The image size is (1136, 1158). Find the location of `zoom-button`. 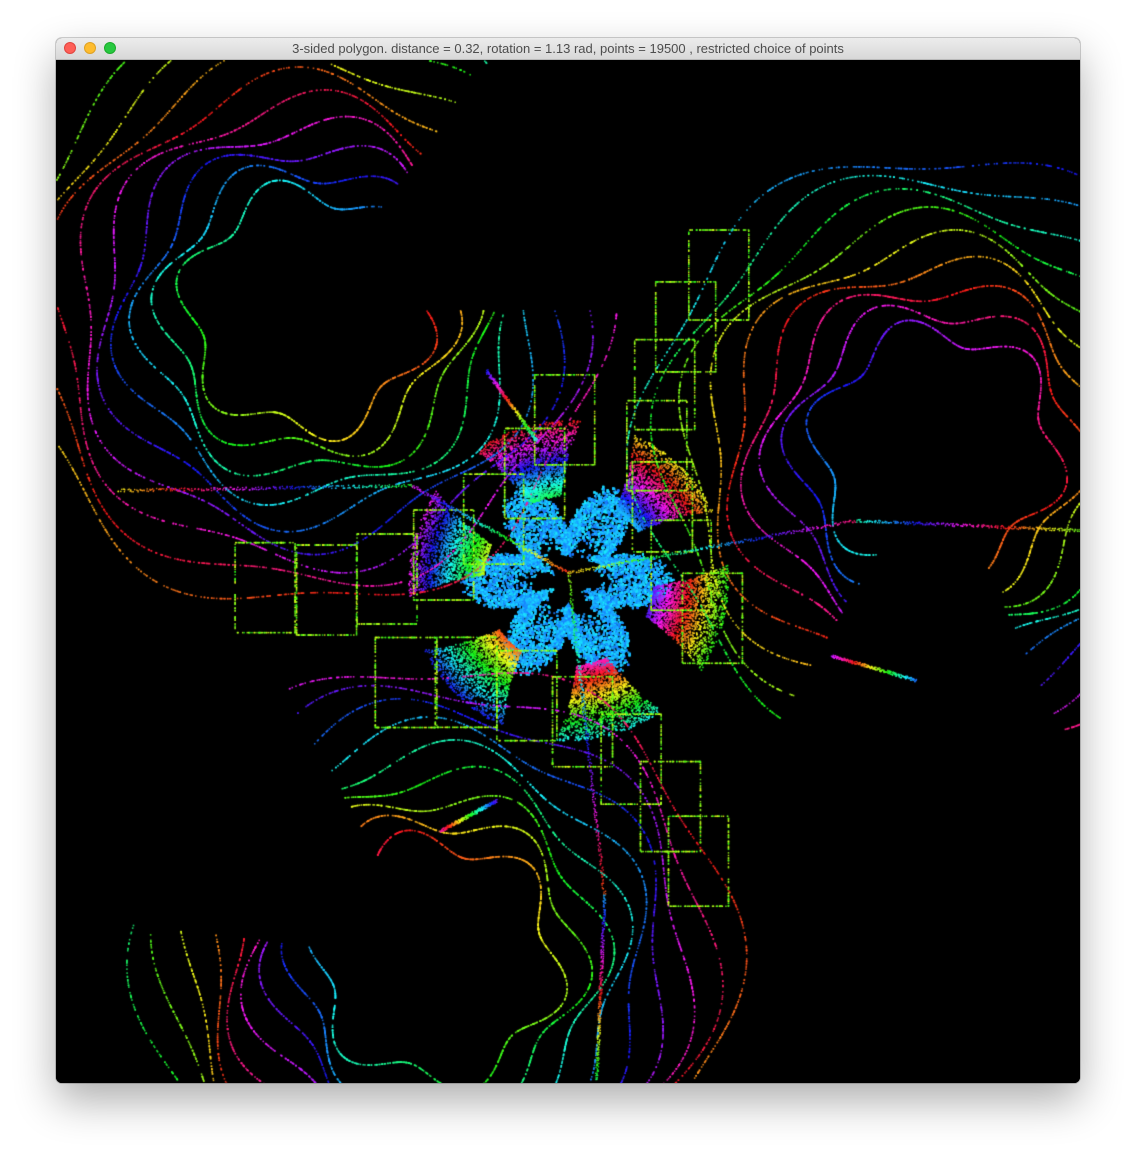

zoom-button is located at coordinates (110, 48).